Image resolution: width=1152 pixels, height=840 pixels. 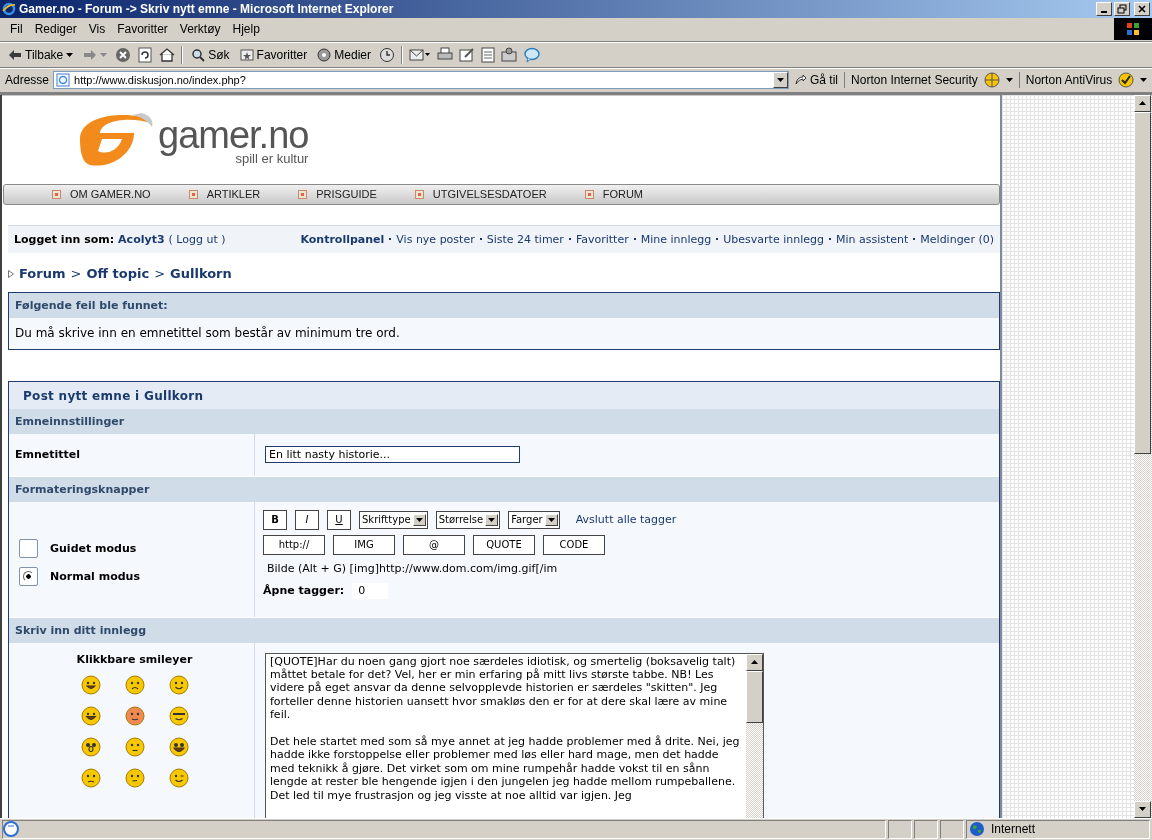 I want to click on maximize-button, so click(x=1122, y=8).